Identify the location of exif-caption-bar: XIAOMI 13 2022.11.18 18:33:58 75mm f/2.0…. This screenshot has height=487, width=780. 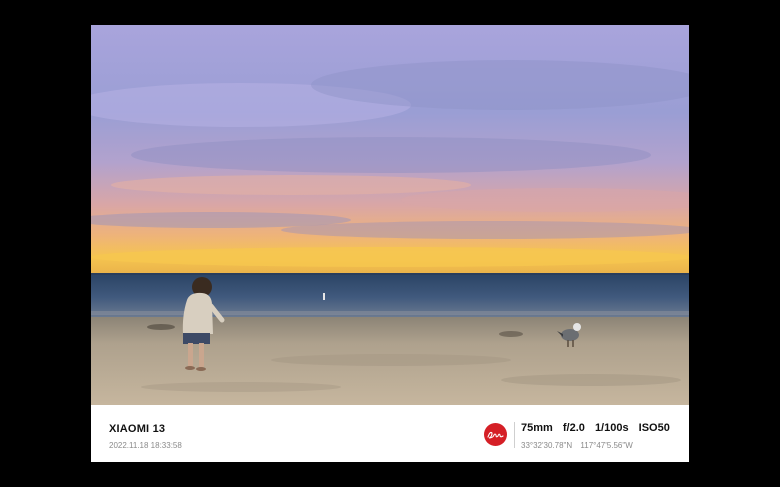
(390, 433).